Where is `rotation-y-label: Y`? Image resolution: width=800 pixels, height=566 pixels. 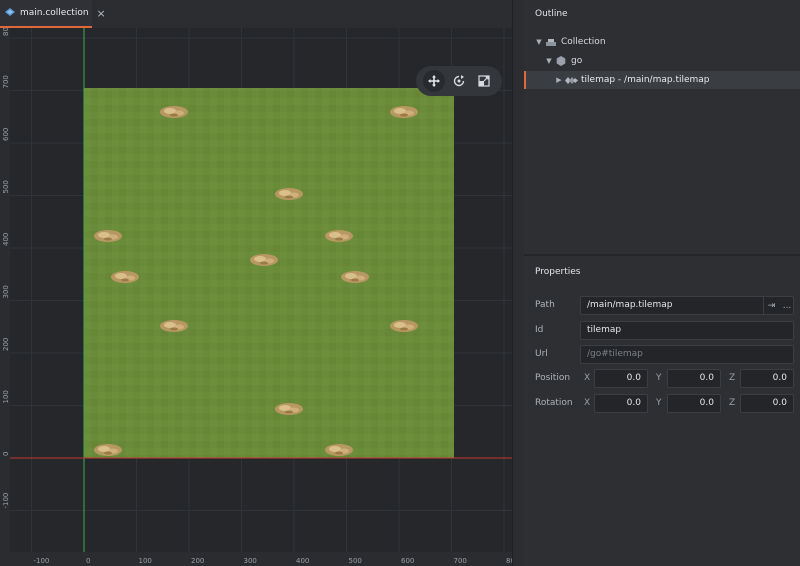
rotation-y-label: Y is located at coordinates (659, 403).